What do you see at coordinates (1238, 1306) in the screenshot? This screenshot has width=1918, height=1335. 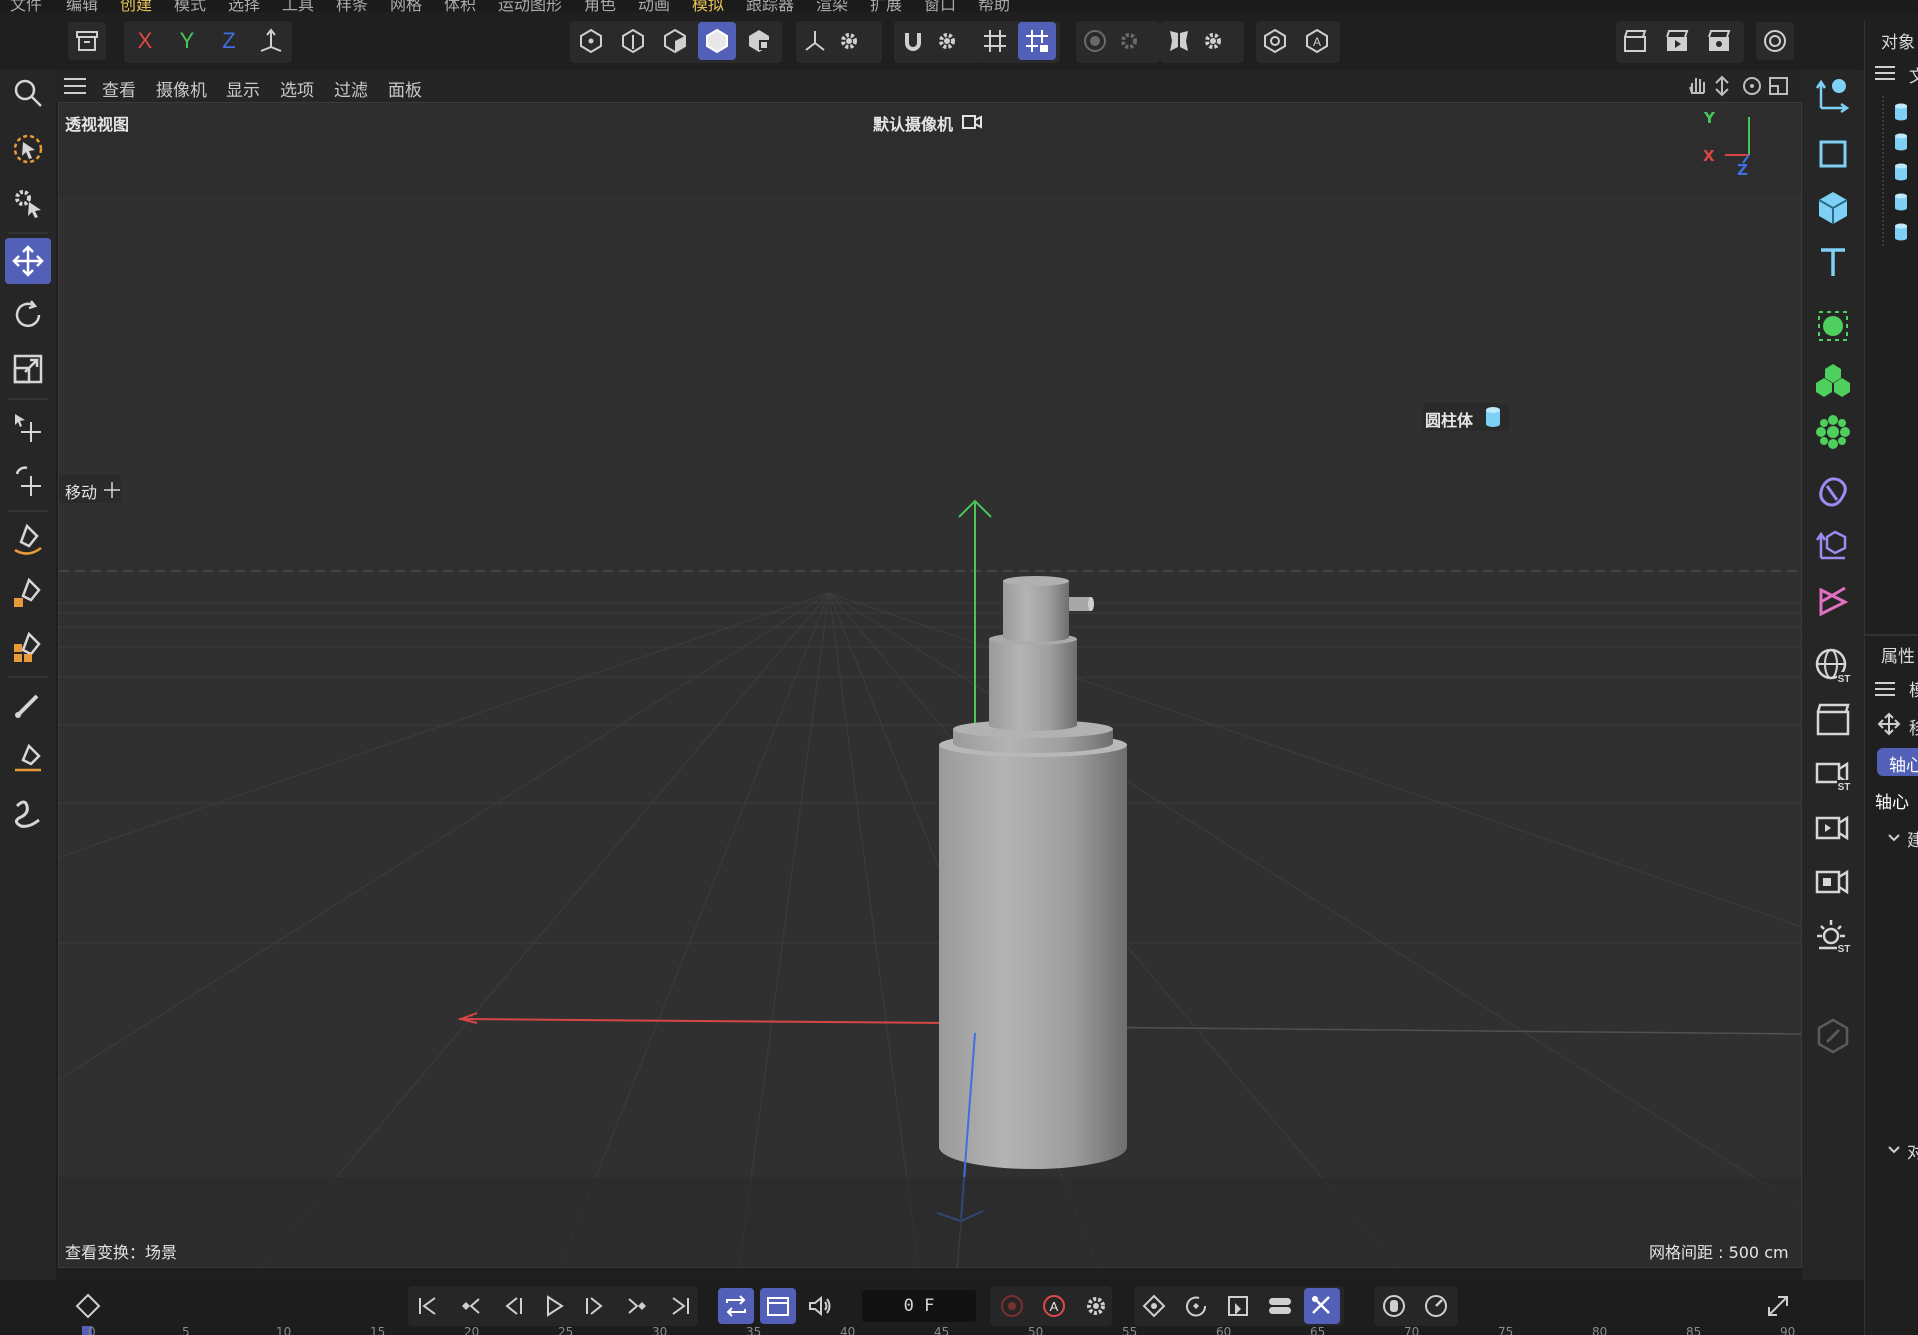 I see `key-scale-button` at bounding box center [1238, 1306].